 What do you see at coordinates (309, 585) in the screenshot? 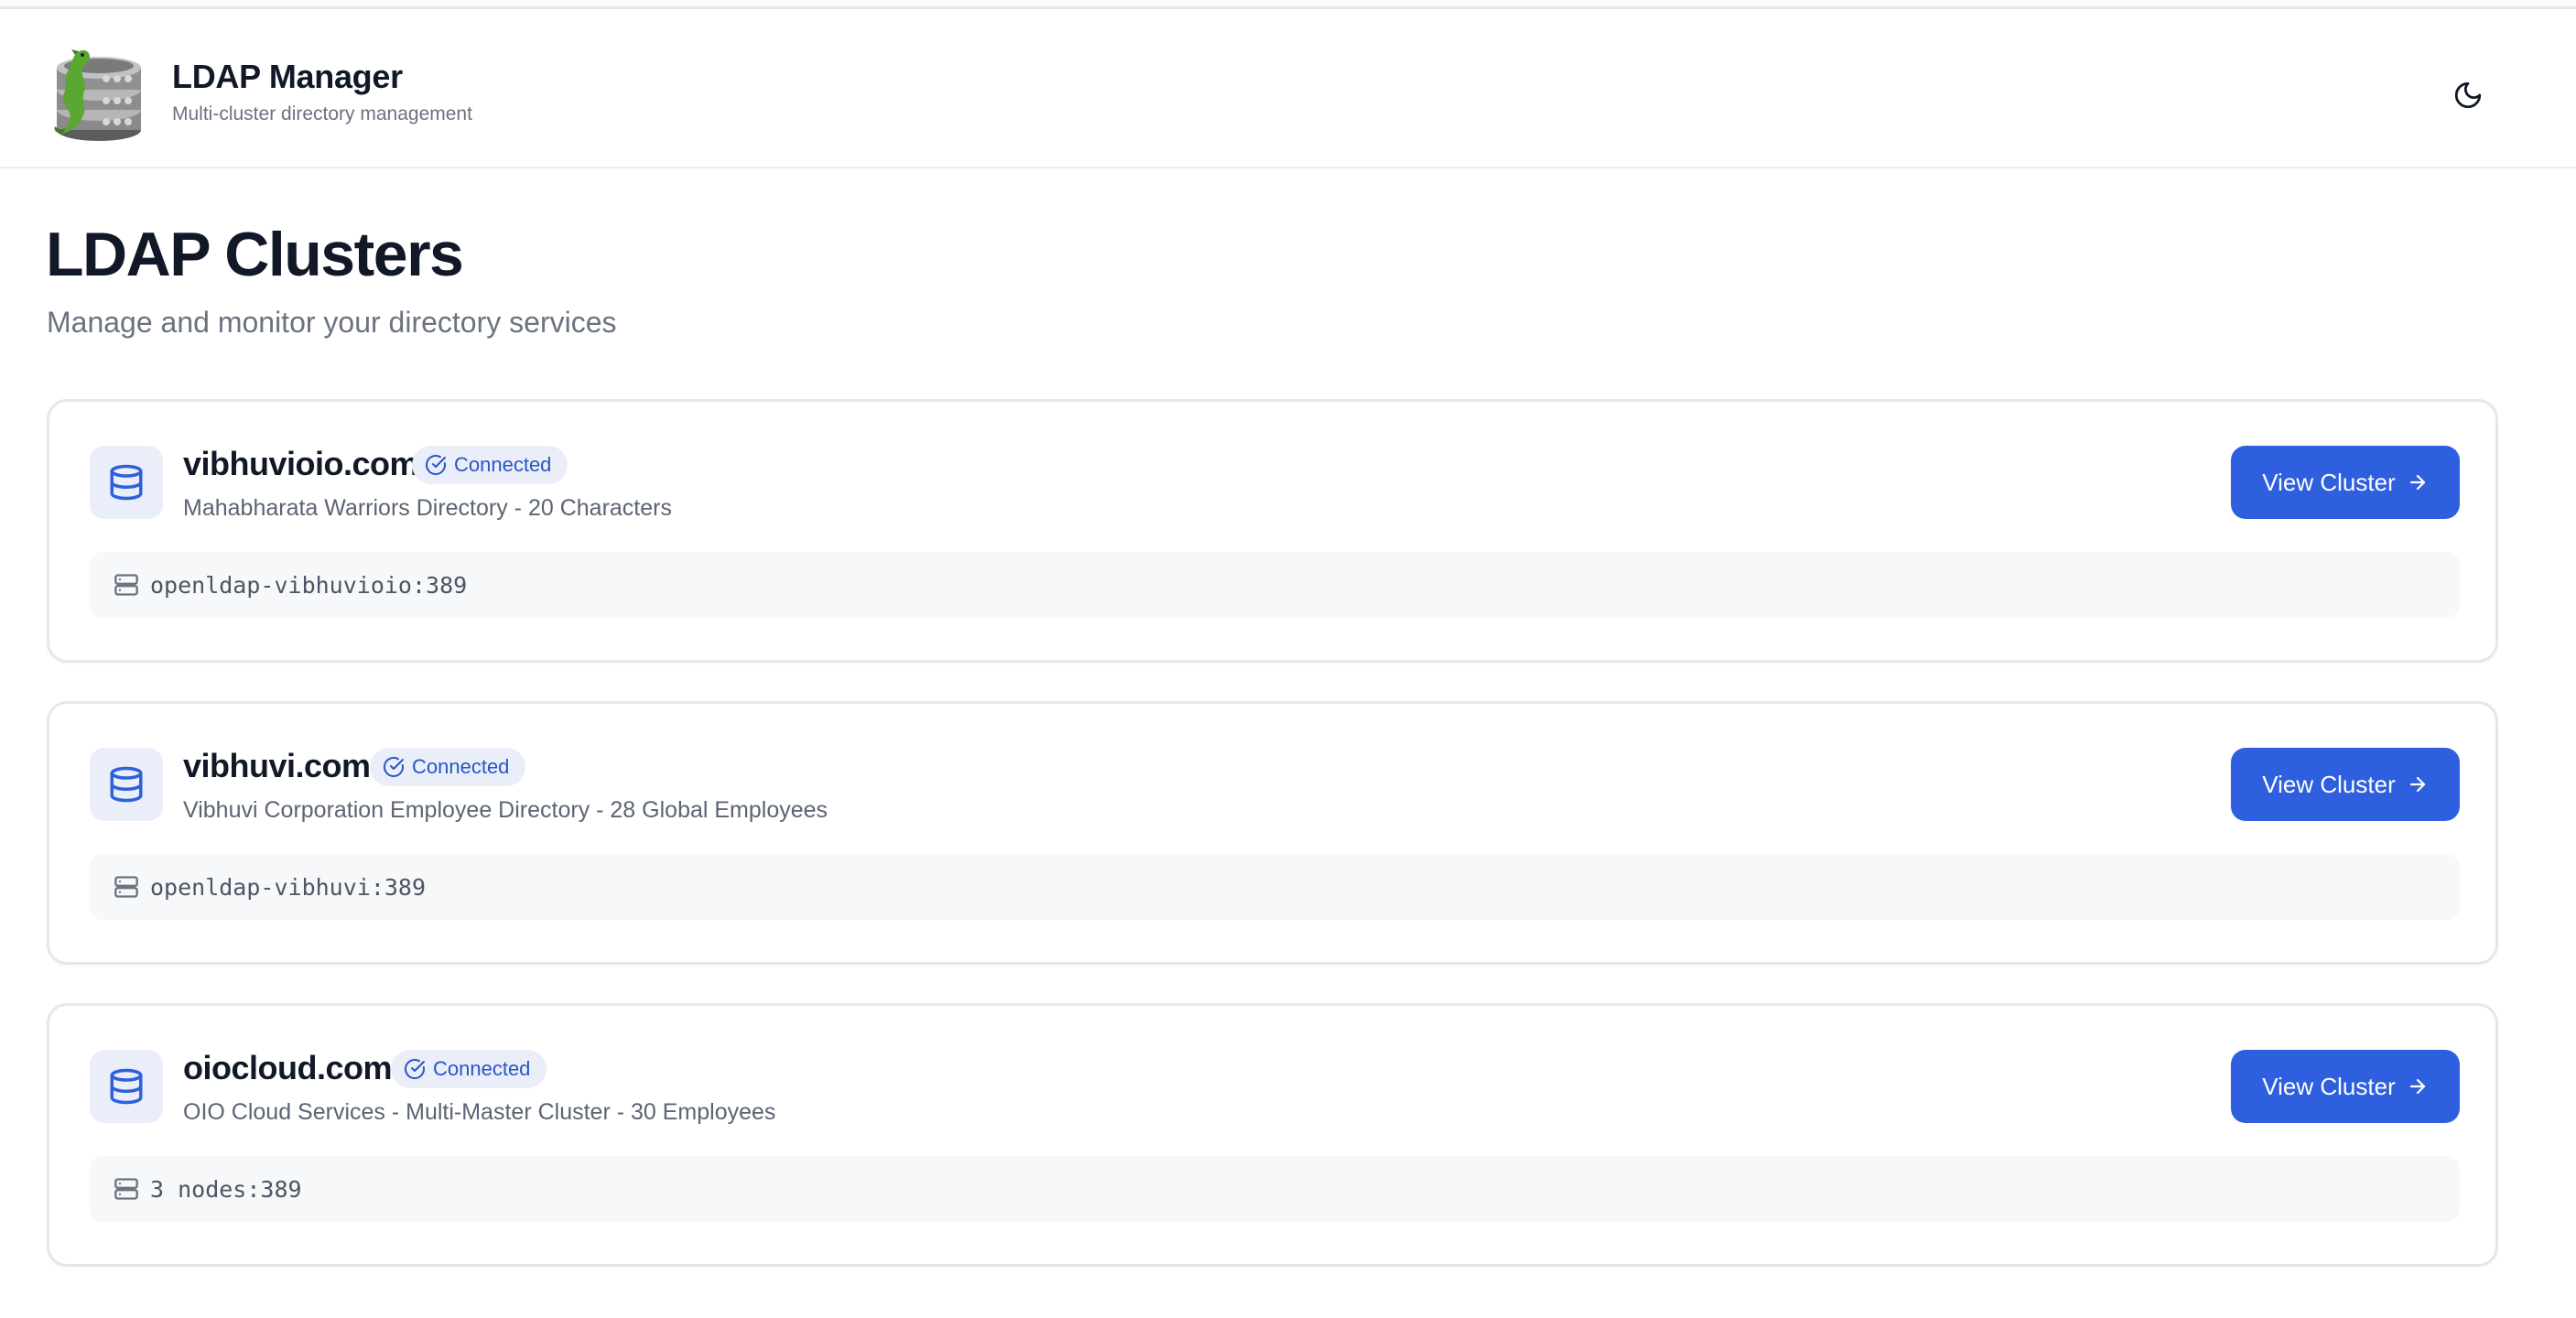
I see `endpoint-address: openldap-vibhuvioio:389` at bounding box center [309, 585].